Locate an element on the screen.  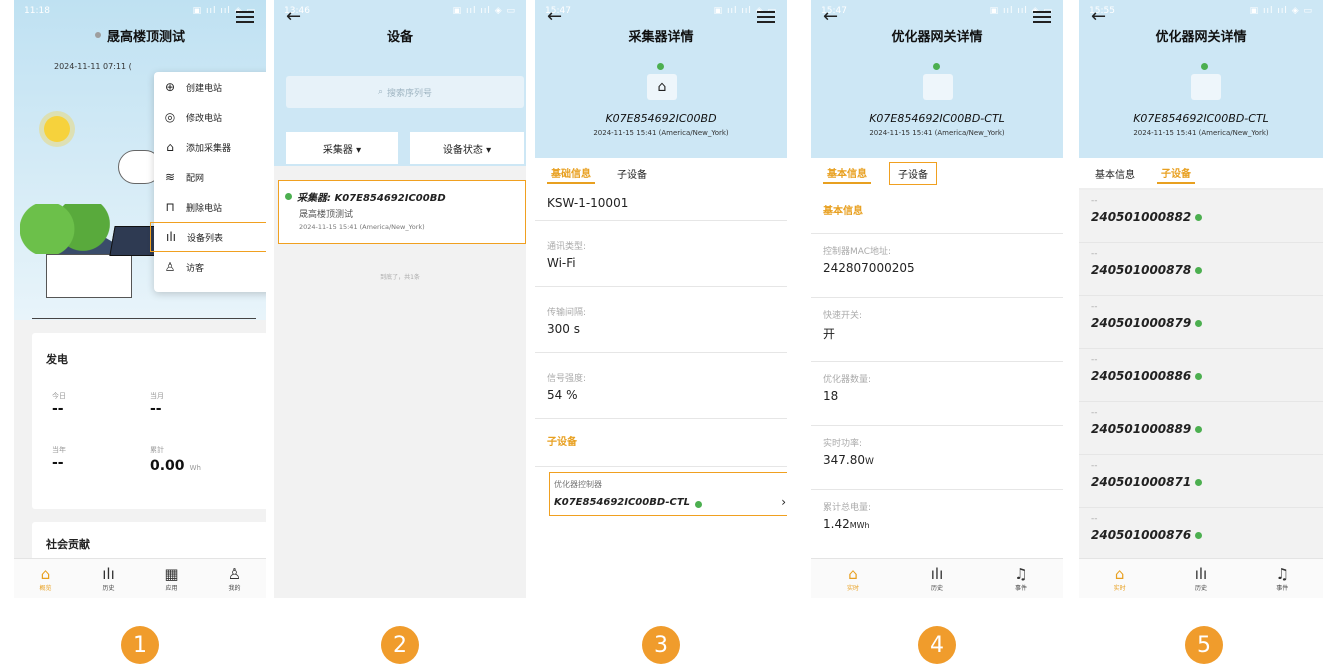
power-generation-card: 发电 今日 -- 当月 -- 当年 -- 累計 0.00 Wh is located at coordinates (149, 421).